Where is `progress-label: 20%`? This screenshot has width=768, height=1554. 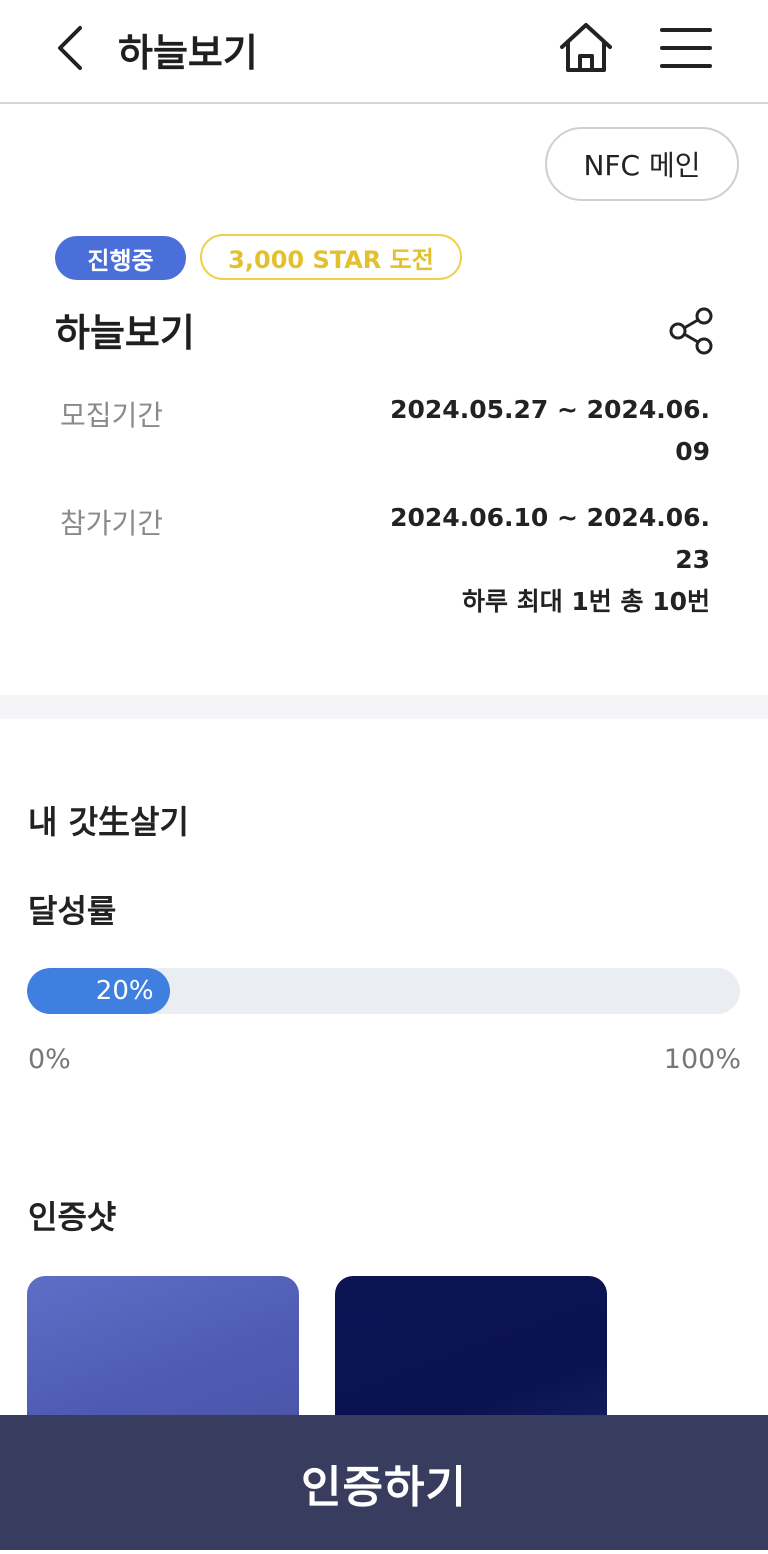
progress-label: 20% is located at coordinates (124, 991).